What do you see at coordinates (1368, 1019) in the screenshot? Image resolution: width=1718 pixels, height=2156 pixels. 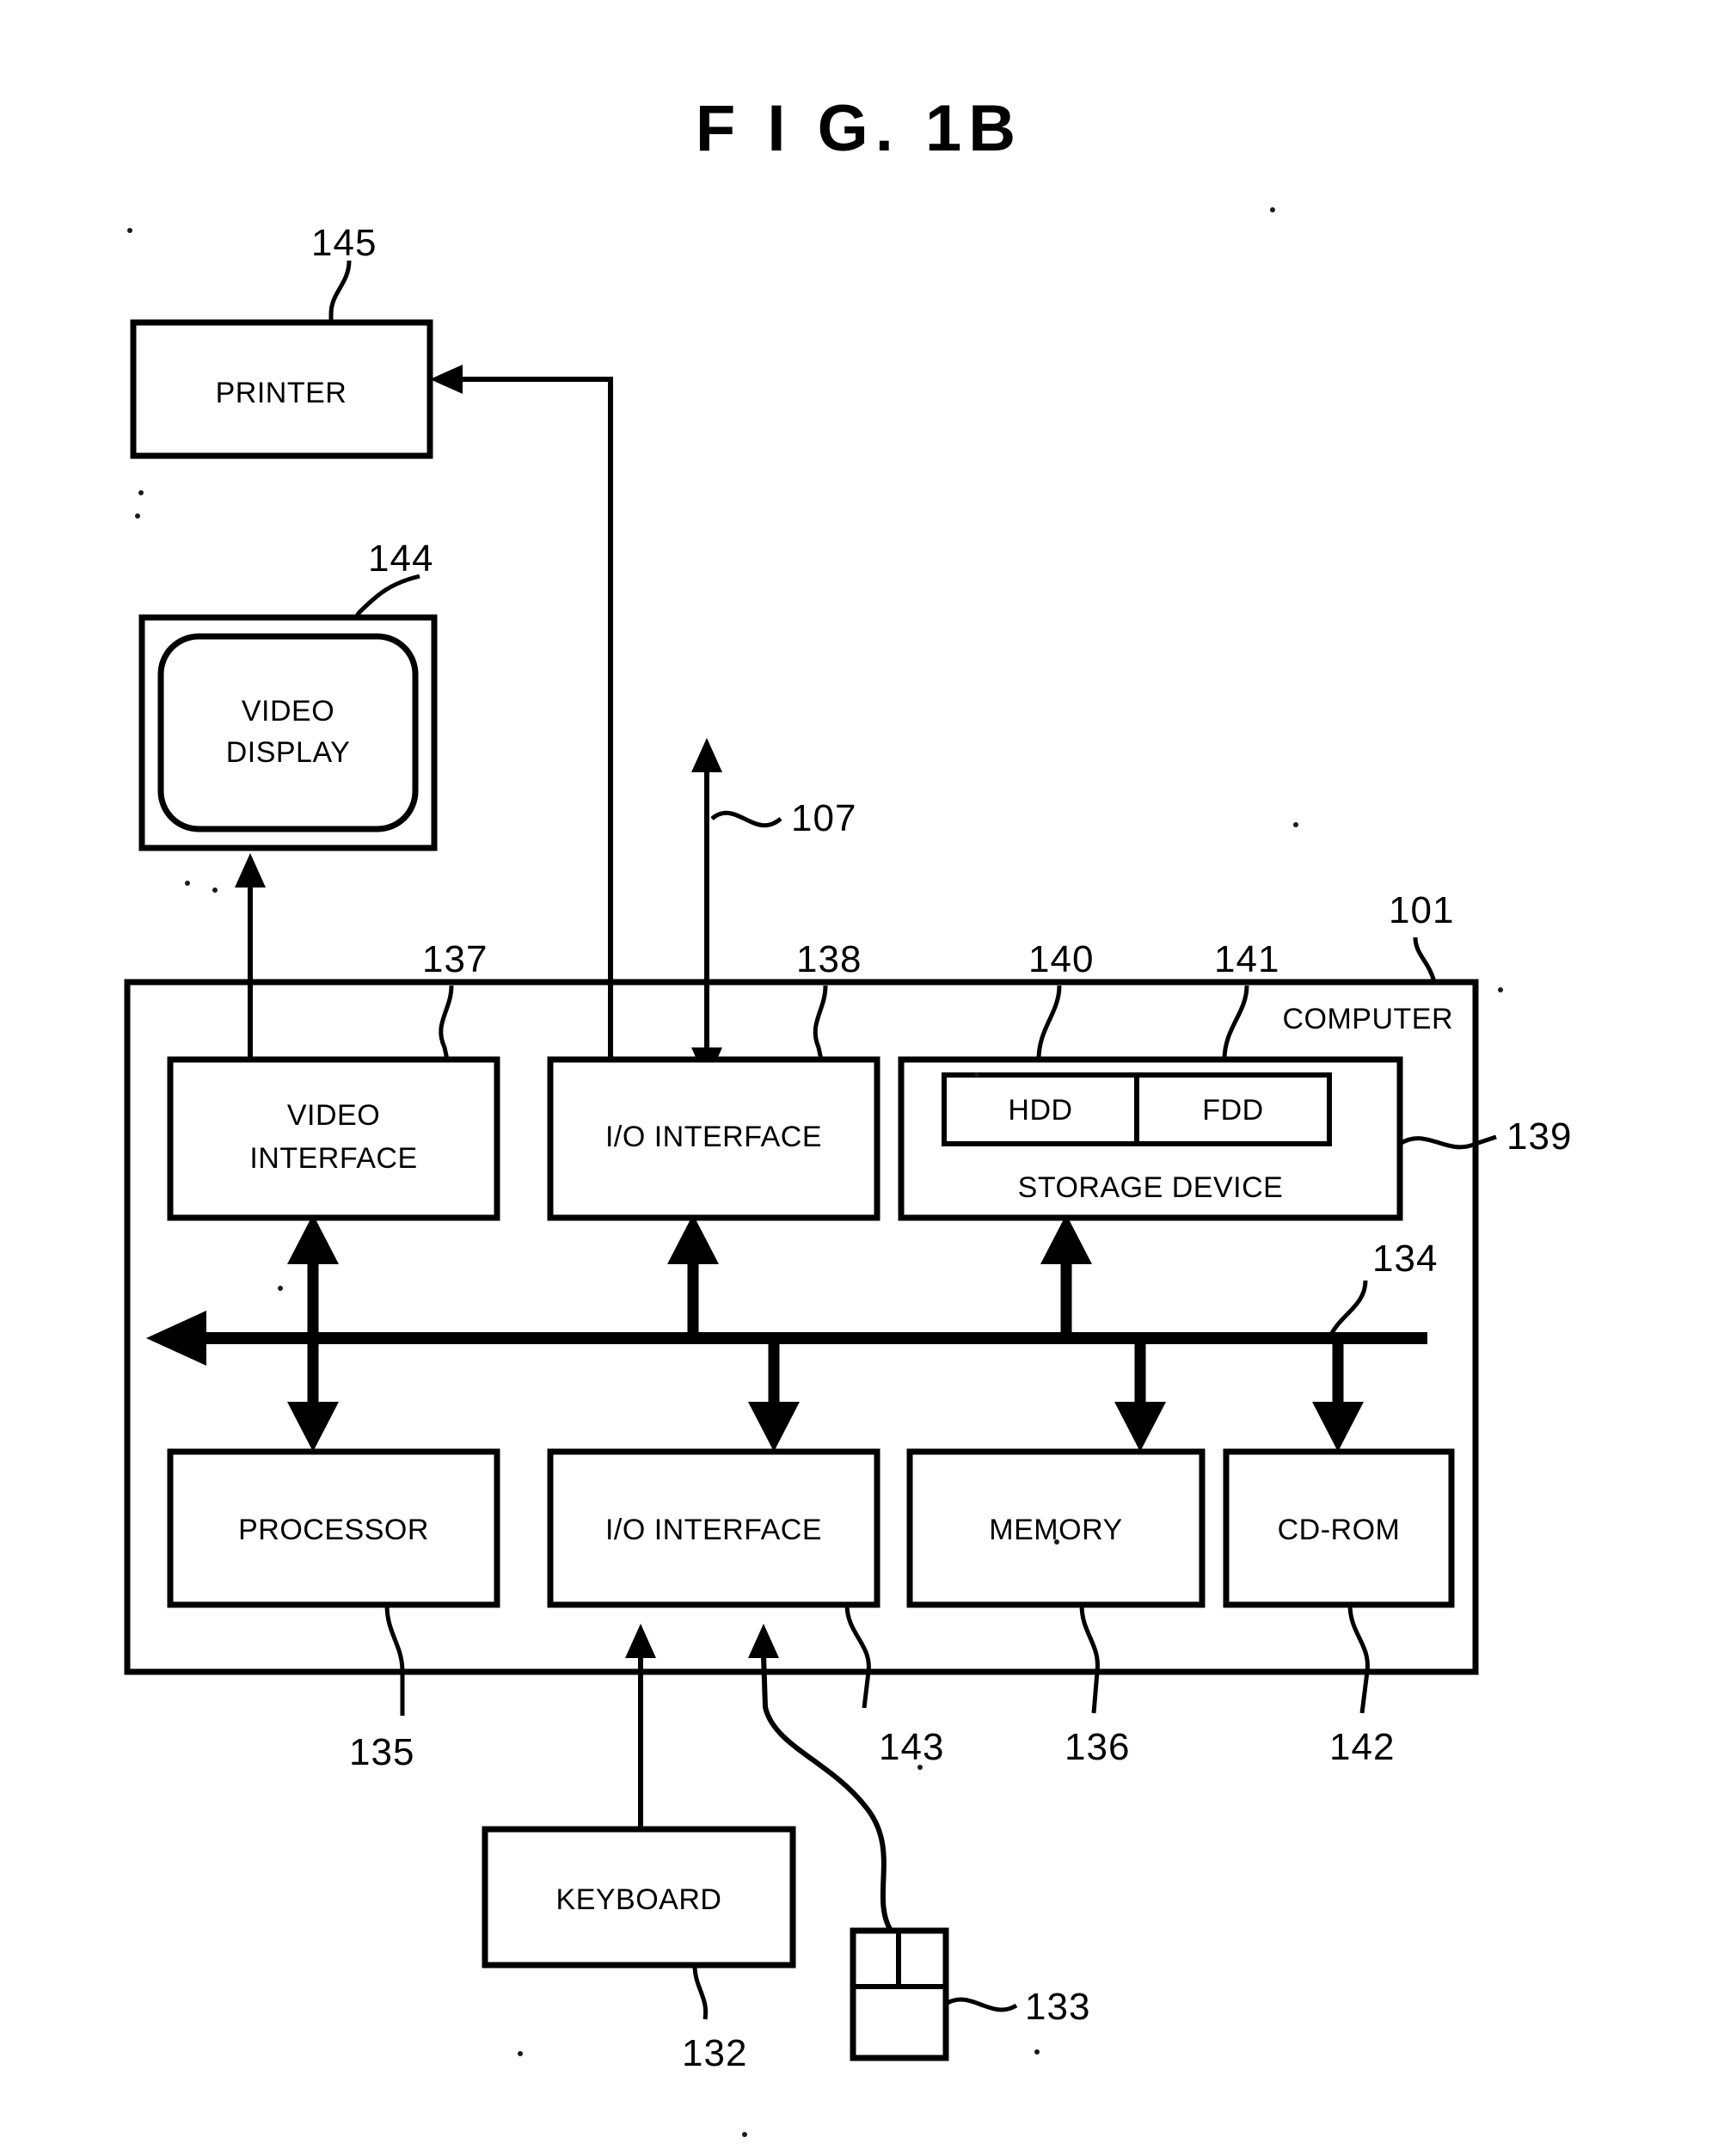 I see `computer-label: COMPUTER` at bounding box center [1368, 1019].